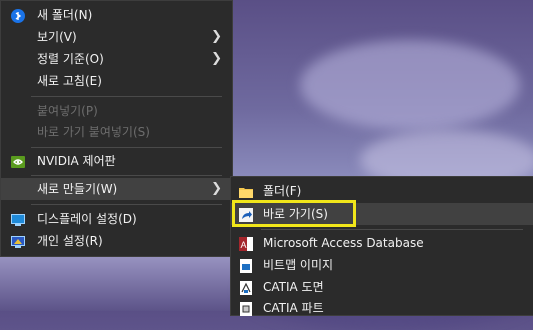 This screenshot has width=533, height=330. What do you see at coordinates (116, 189) in the screenshot?
I see `menu-item-new: 새로 만들기(W) ❯` at bounding box center [116, 189].